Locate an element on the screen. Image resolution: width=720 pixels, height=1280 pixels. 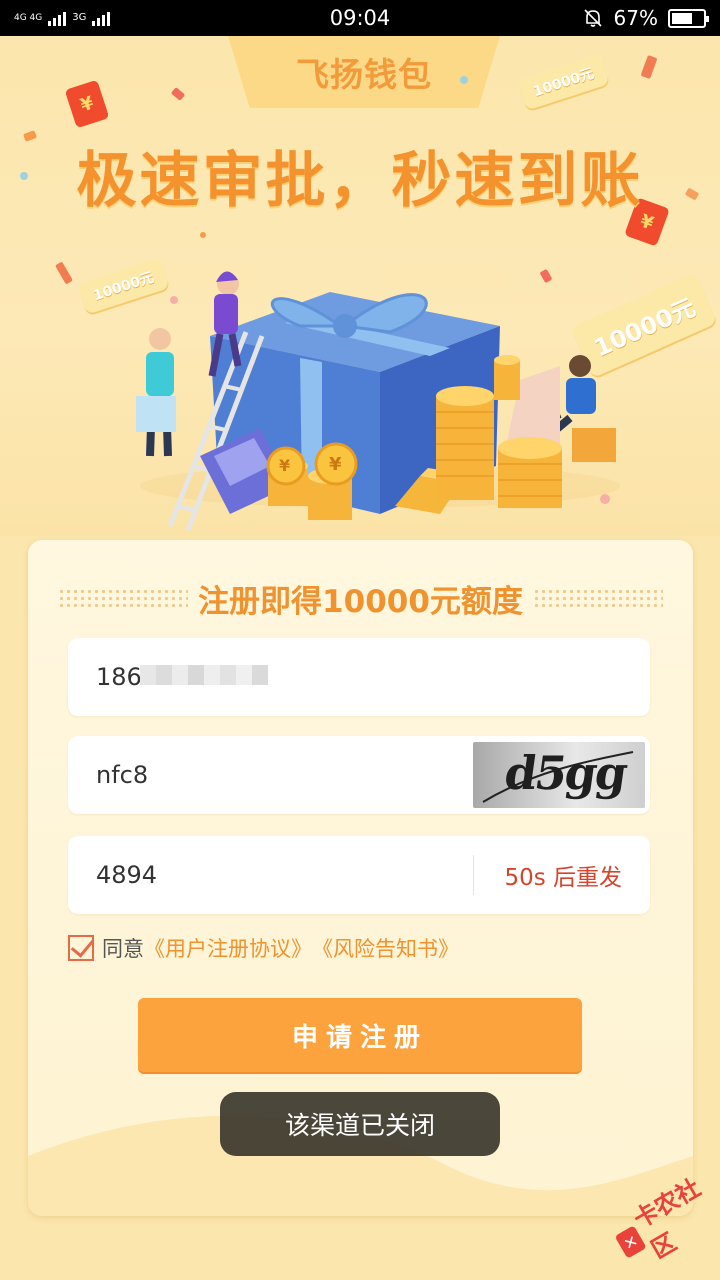
captcha-image: d5gg is located at coordinates (559, 775).